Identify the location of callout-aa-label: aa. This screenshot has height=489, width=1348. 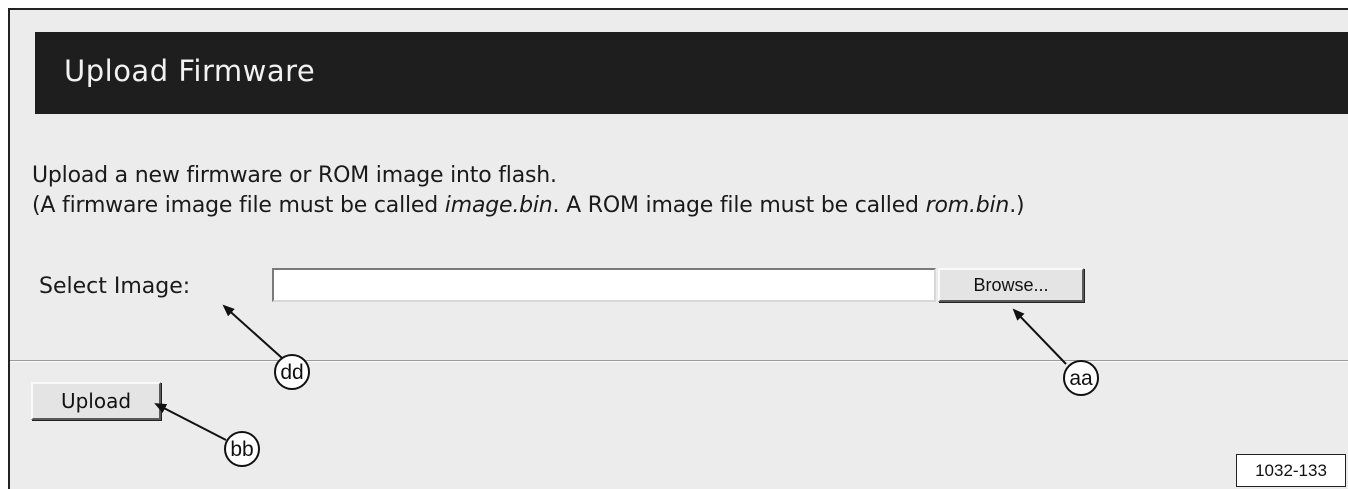
(1081, 378).